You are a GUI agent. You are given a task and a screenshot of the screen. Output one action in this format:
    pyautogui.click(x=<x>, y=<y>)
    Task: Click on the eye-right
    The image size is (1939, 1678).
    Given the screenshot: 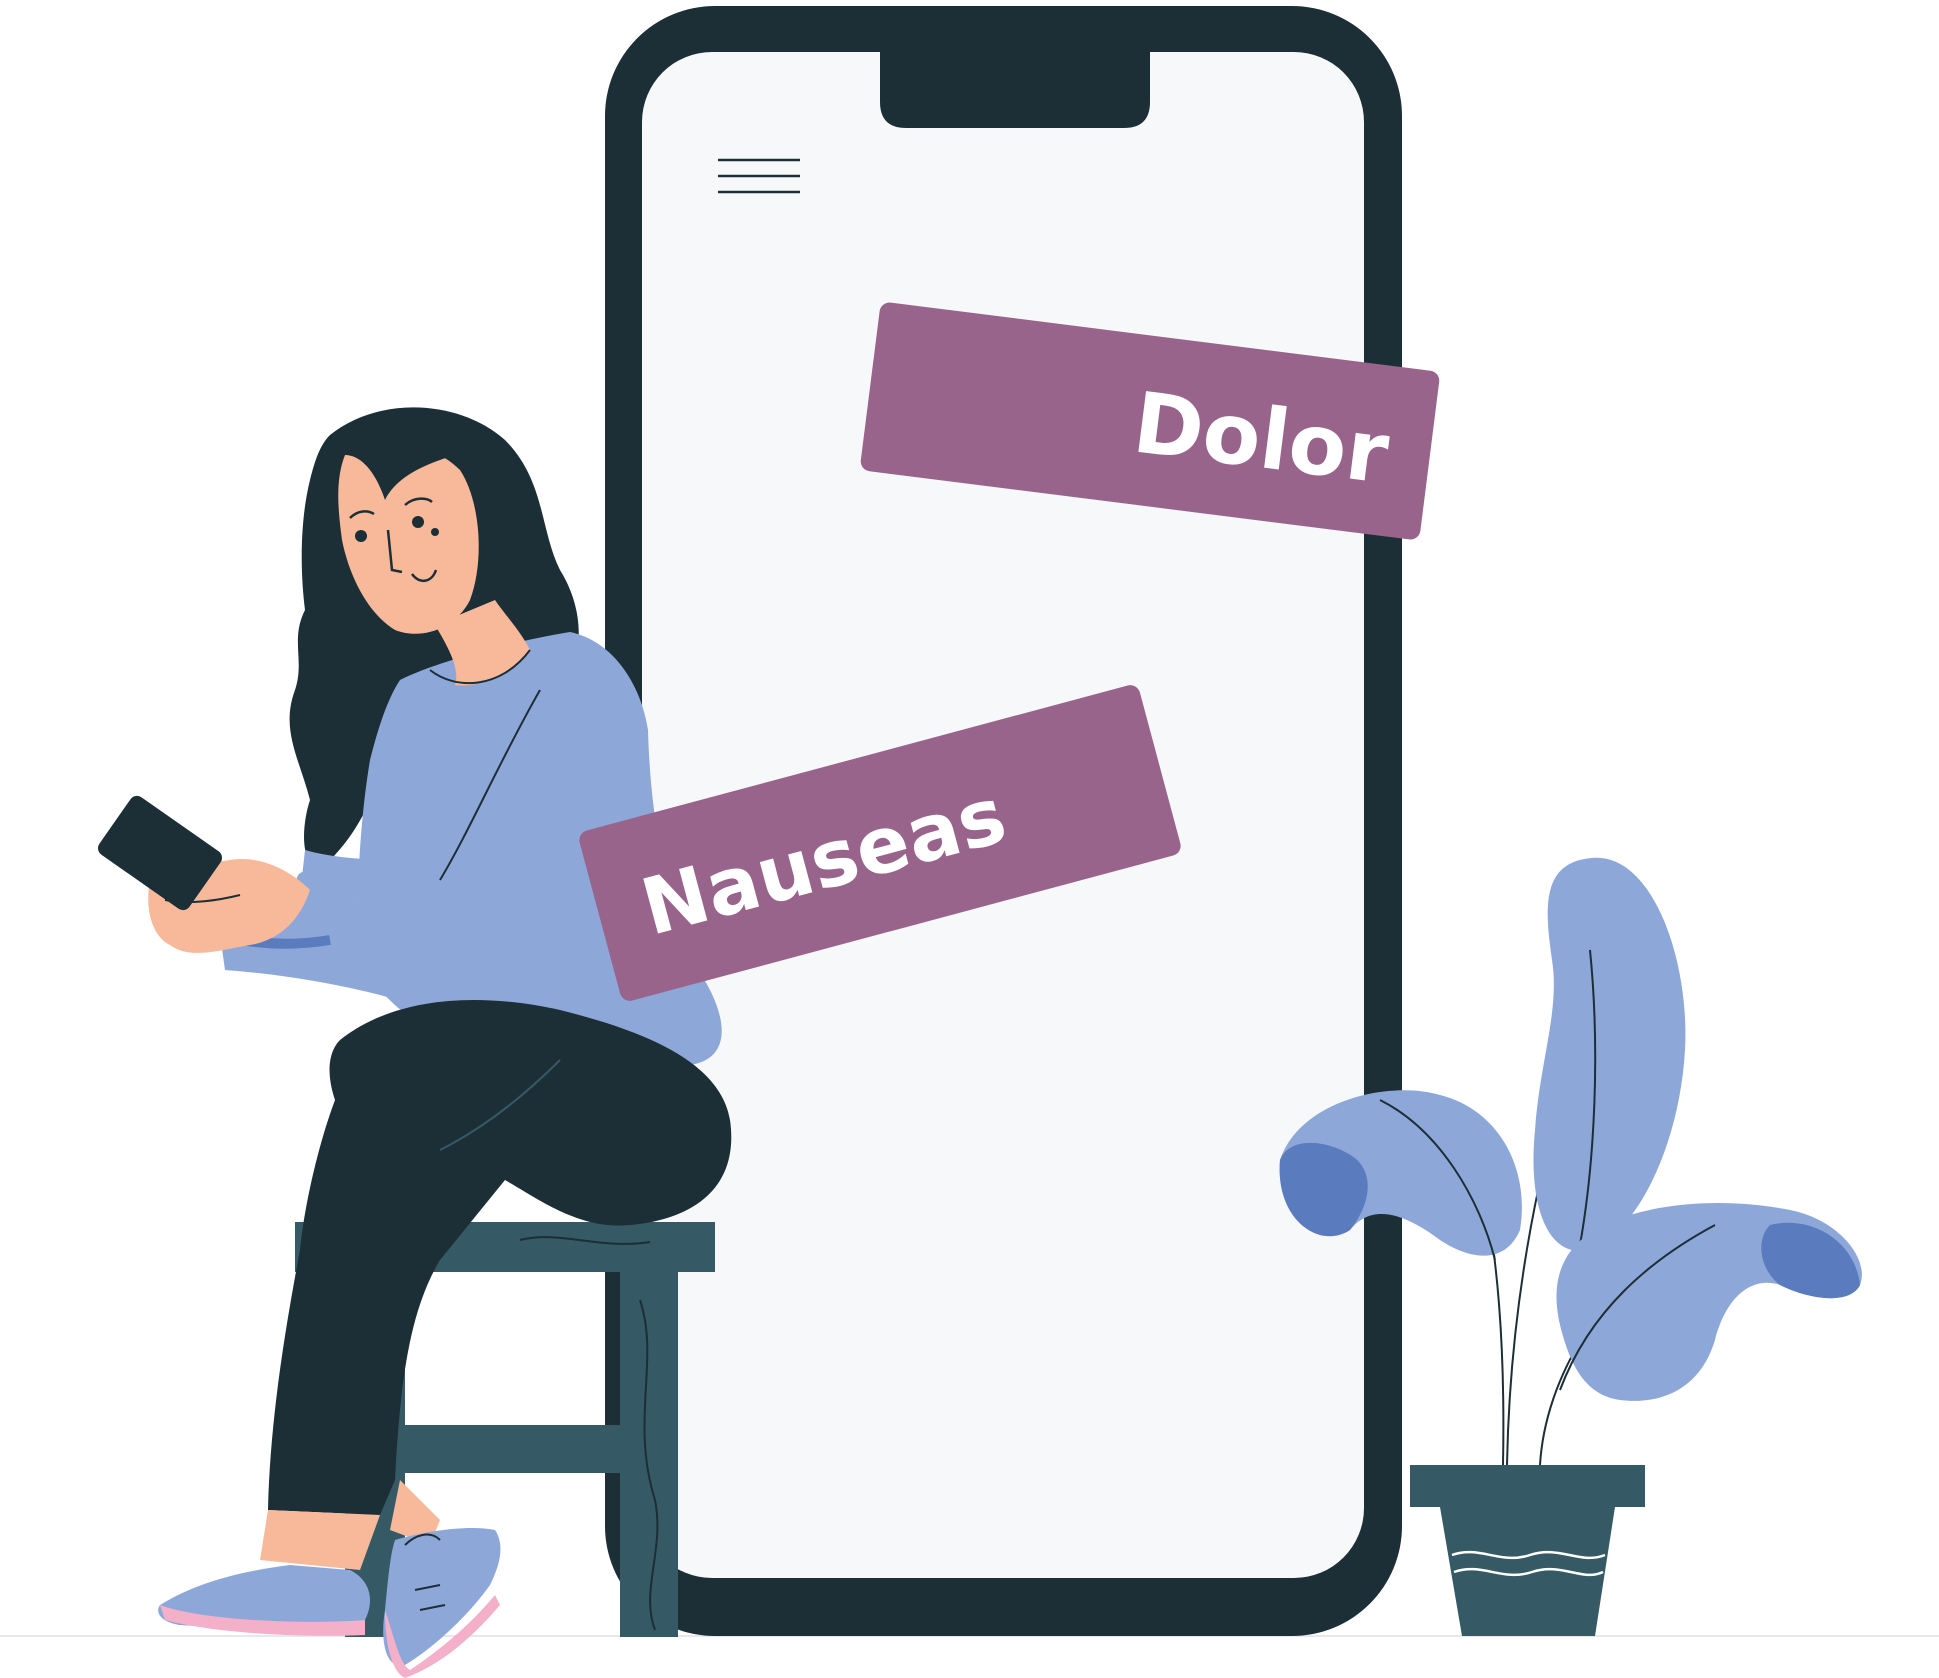 What is the action you would take?
    pyautogui.click(x=418, y=522)
    